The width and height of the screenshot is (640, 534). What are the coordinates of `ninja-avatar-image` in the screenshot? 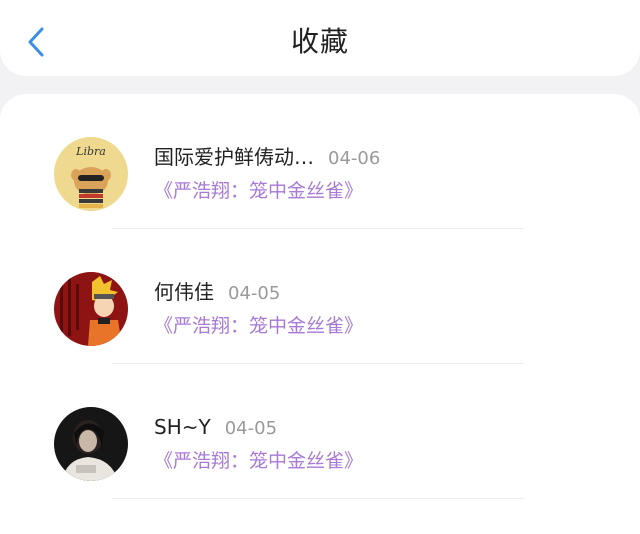 It's located at (91, 309).